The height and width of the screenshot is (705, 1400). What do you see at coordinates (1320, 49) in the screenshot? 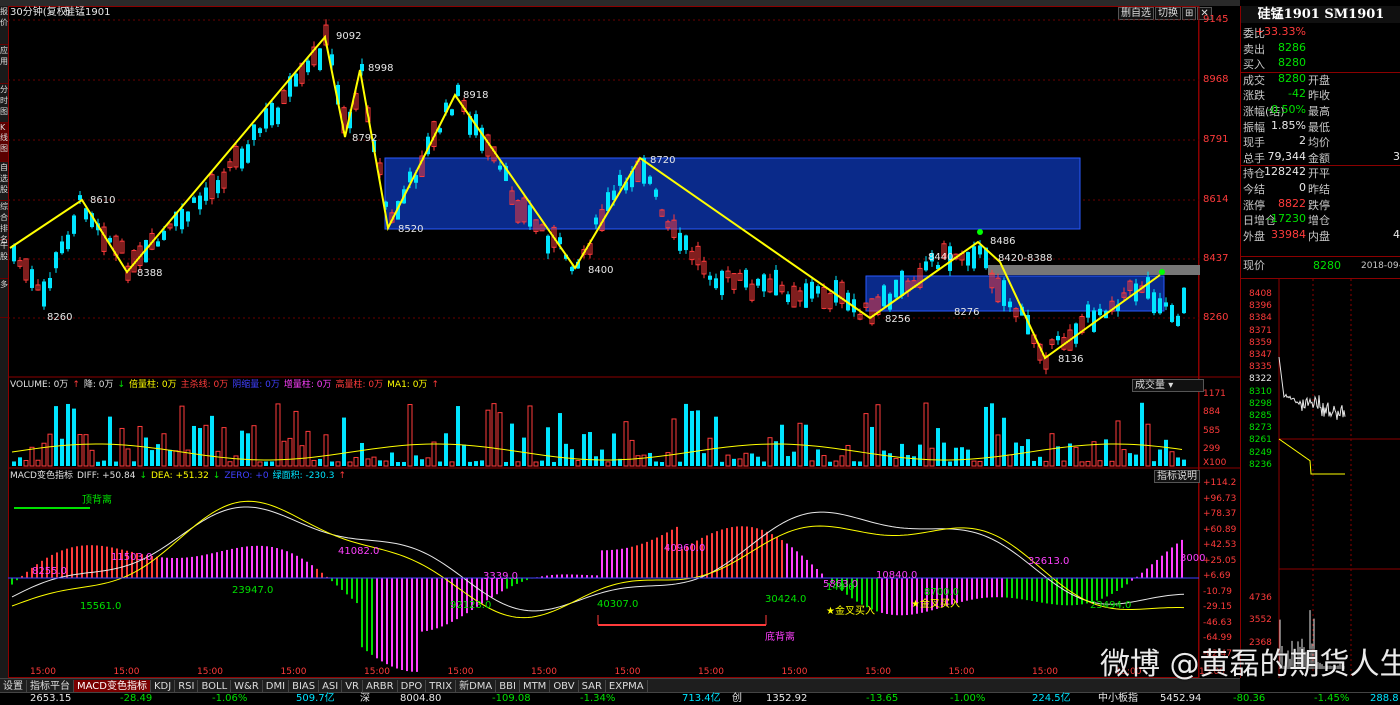
I see `quote-row: 卖出 8286` at bounding box center [1320, 49].